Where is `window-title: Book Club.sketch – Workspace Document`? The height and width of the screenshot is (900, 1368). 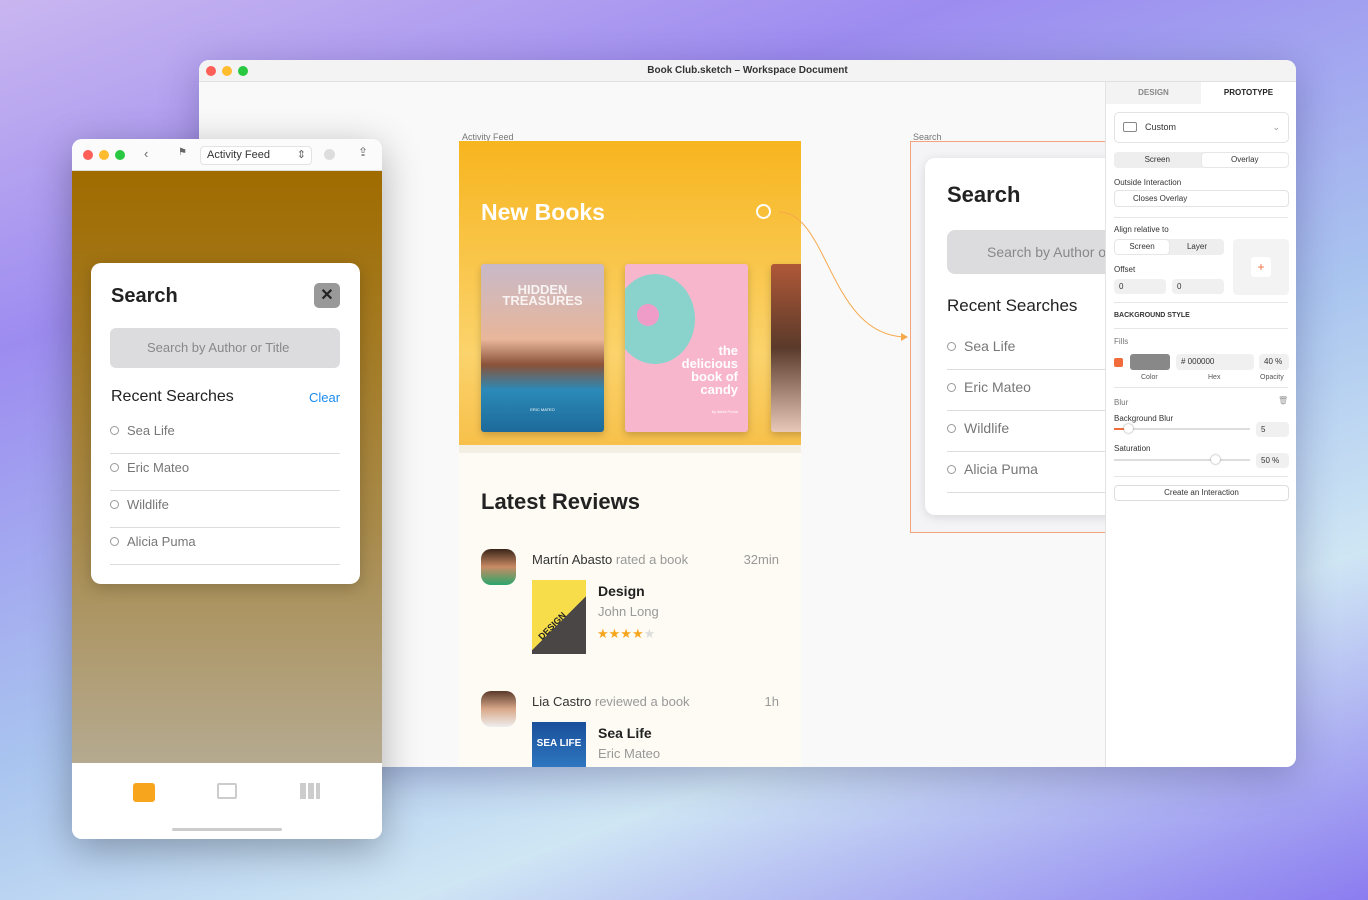 window-title: Book Club.sketch – Workspace Document is located at coordinates (747, 70).